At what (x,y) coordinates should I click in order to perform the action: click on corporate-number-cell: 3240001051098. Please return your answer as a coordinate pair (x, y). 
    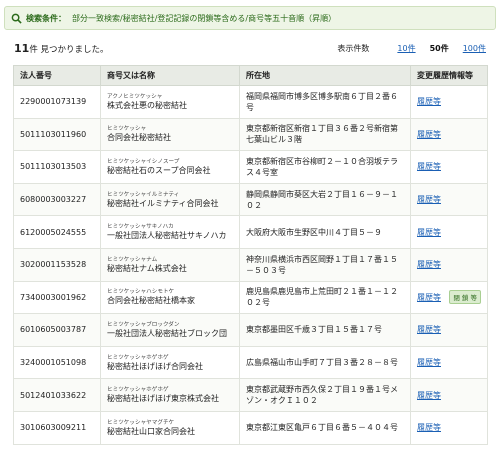
    Looking at the image, I should click on (57, 362).